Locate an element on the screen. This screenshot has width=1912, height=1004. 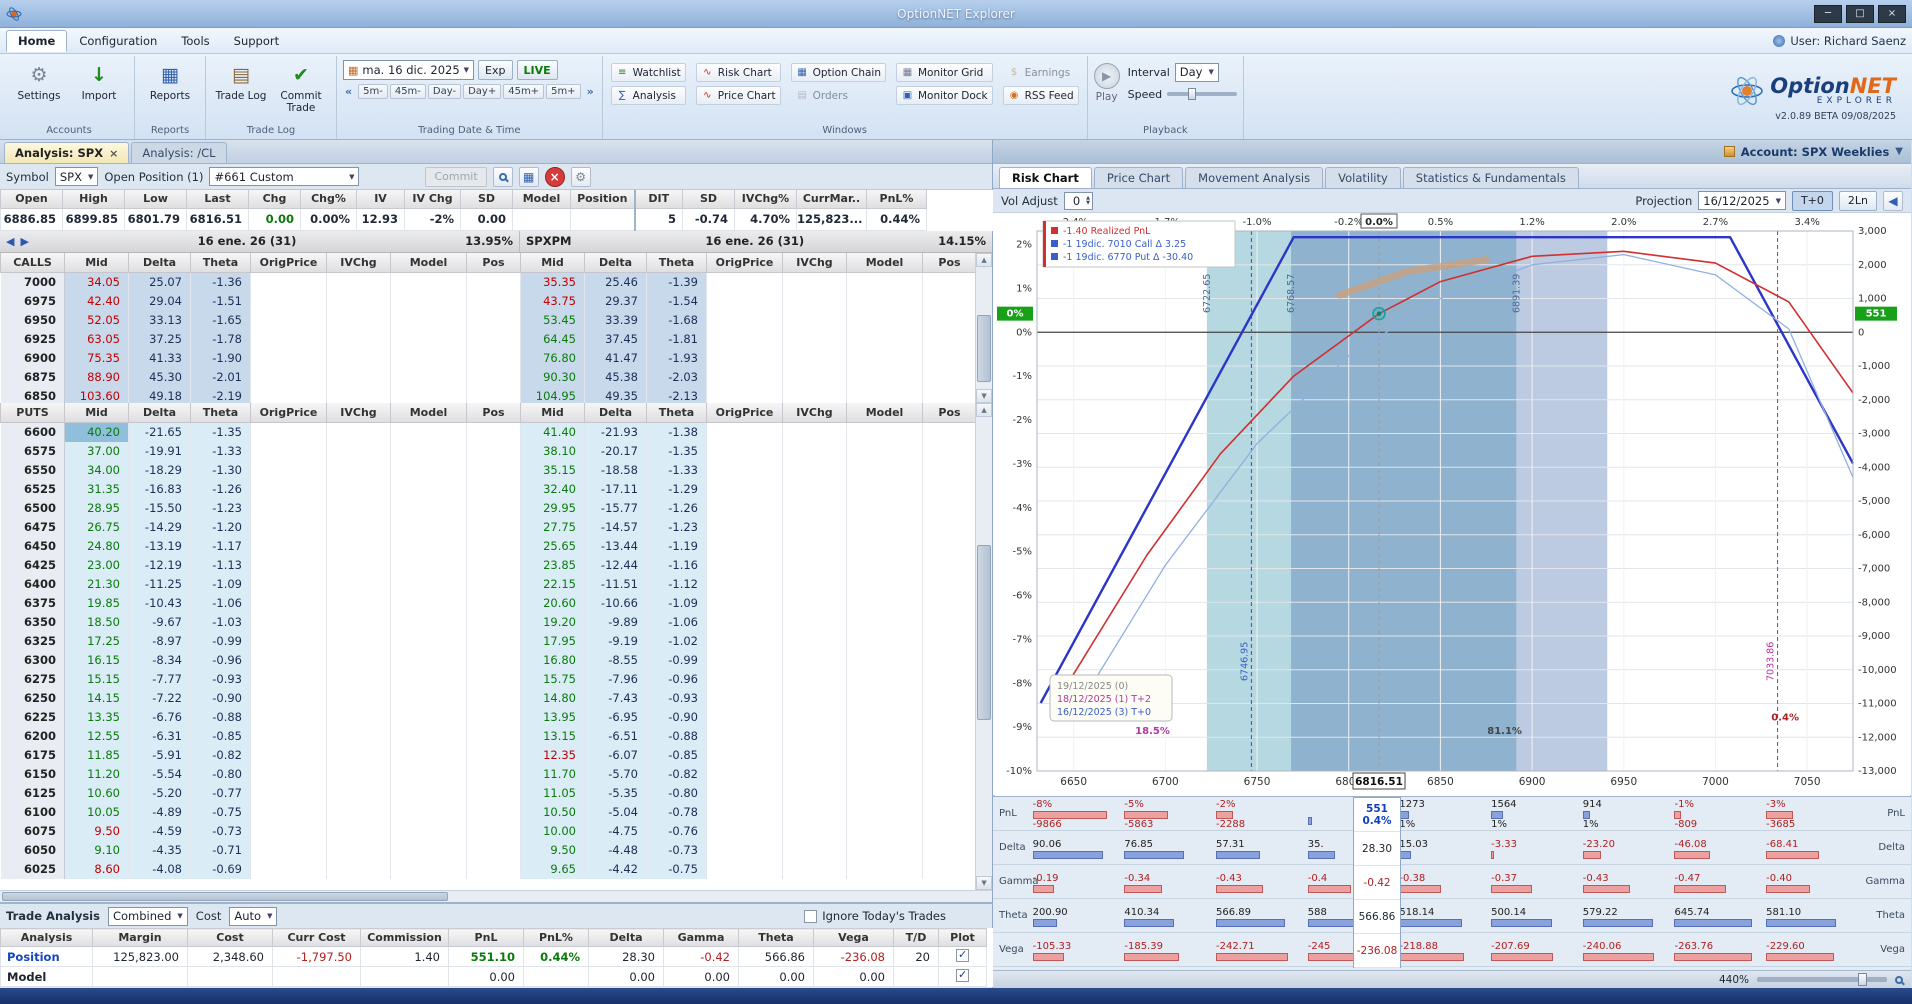
theta-cell: -2.01 is located at coordinates (220, 377).